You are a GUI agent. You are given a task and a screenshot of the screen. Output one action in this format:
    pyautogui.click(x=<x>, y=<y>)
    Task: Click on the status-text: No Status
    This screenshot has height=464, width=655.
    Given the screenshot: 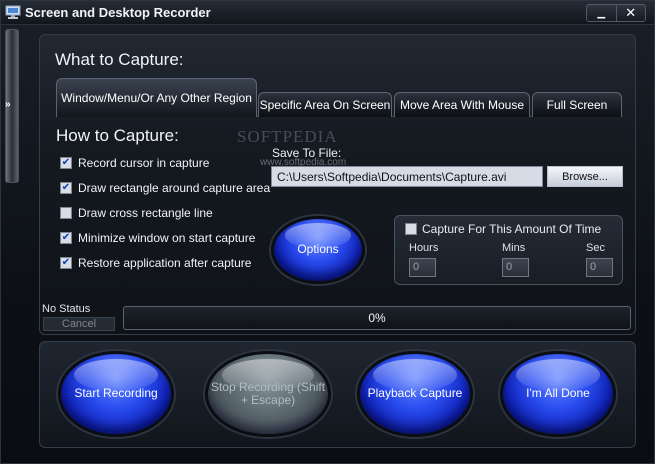 What is the action you would take?
    pyautogui.click(x=66, y=309)
    